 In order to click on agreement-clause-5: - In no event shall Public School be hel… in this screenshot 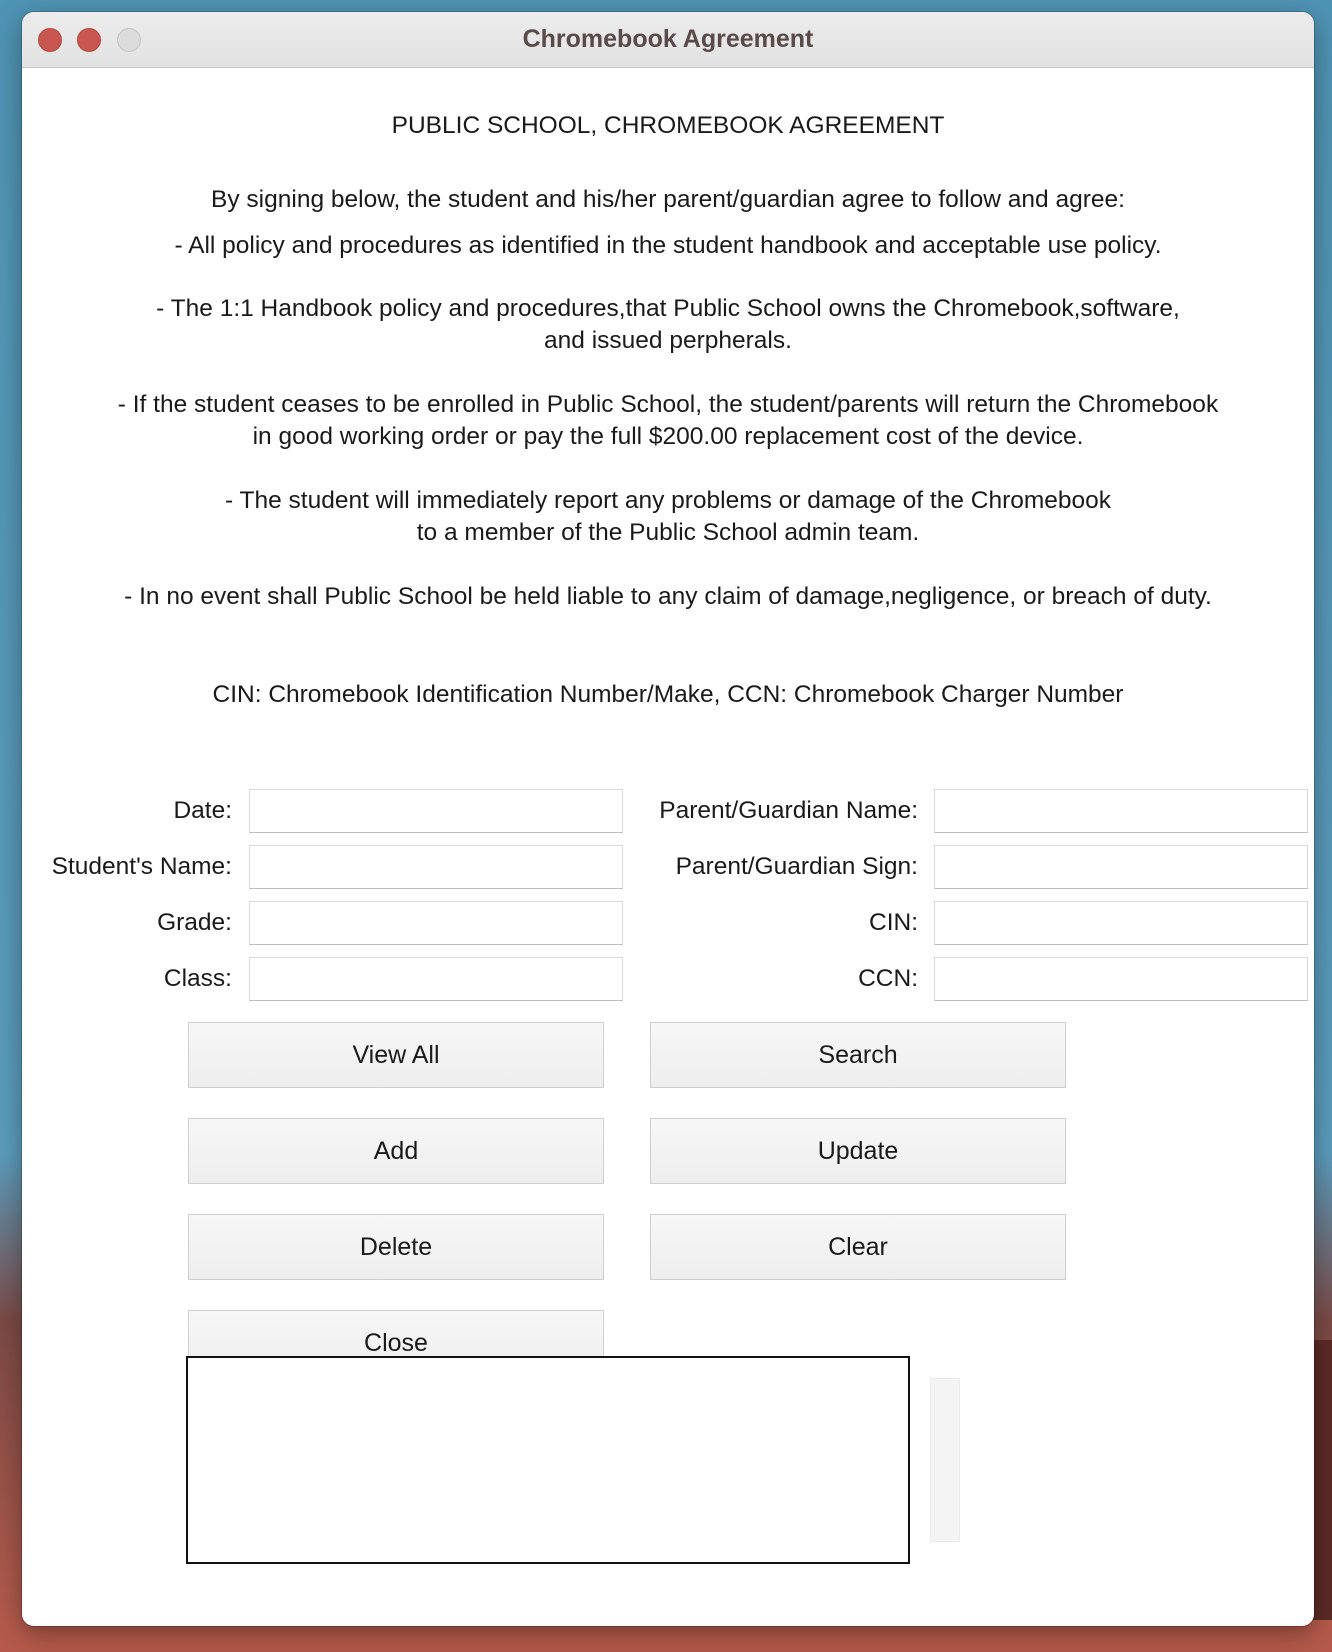, I will do `click(668, 596)`.